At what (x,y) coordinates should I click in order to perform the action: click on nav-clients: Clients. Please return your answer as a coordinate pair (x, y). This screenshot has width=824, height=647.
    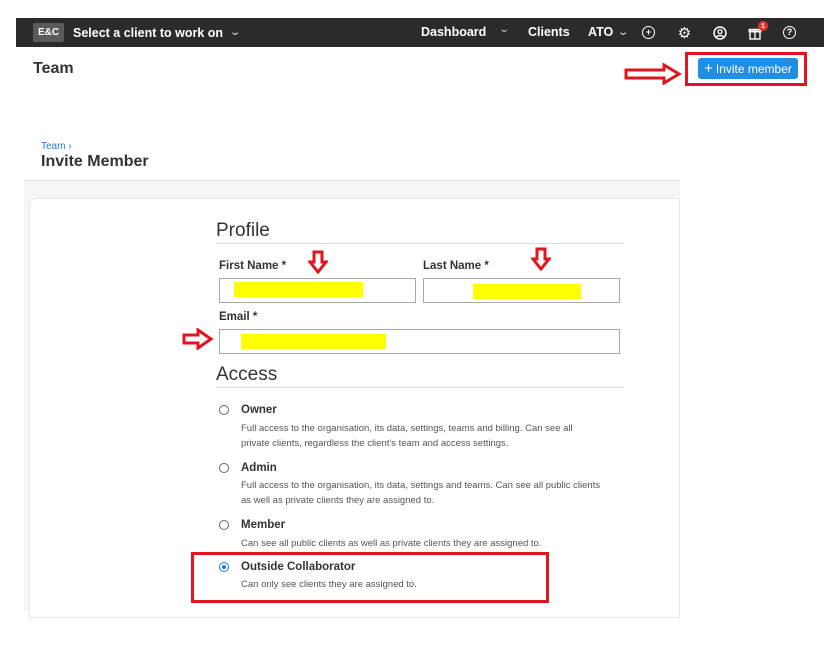
    Looking at the image, I should click on (549, 32).